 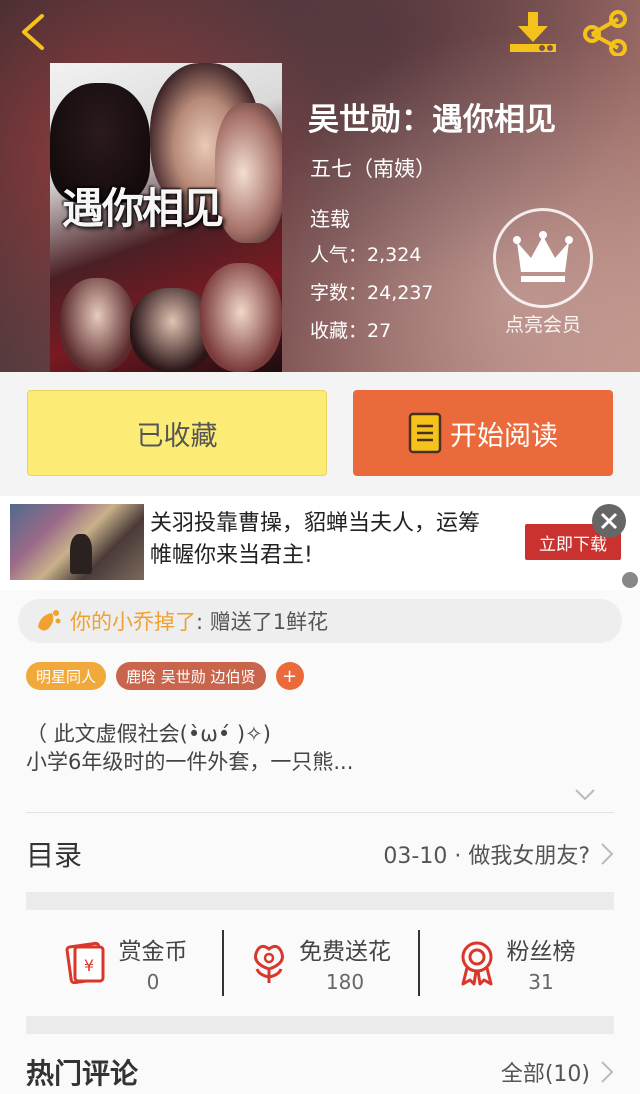 What do you see at coordinates (191, 676) in the screenshot?
I see `tag-item: 鹿晗 吴世勋 边伯贤` at bounding box center [191, 676].